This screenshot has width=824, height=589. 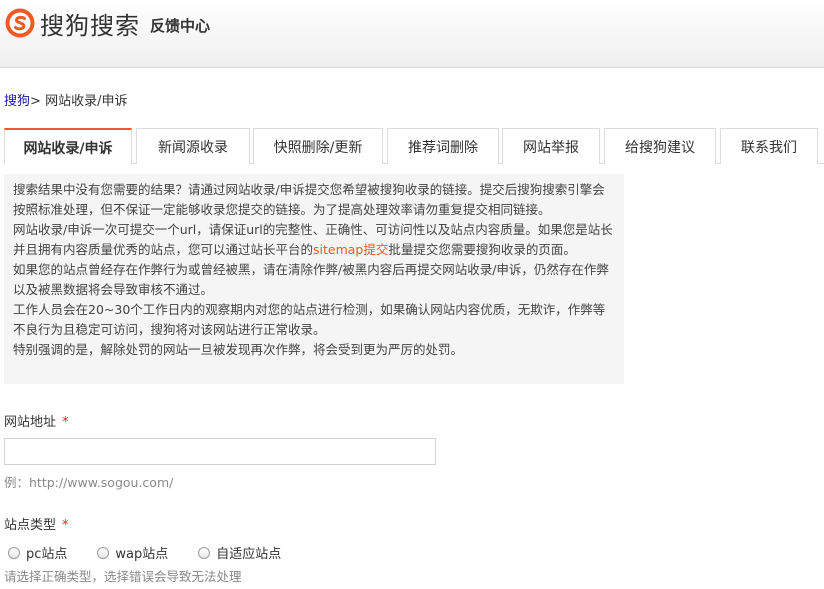 What do you see at coordinates (551, 146) in the screenshot?
I see `tab-site-report: 网站举报` at bounding box center [551, 146].